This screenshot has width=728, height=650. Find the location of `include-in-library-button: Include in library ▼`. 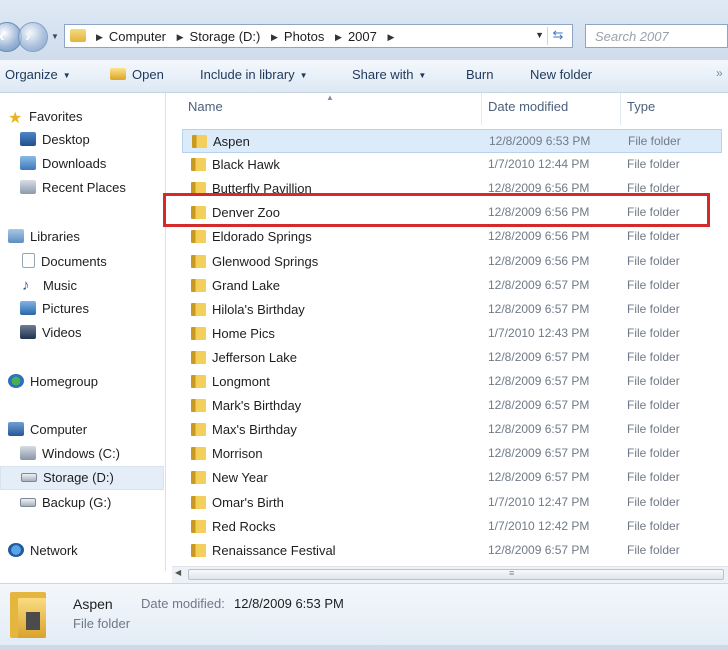

include-in-library-button: Include in library ▼ is located at coordinates (254, 74).